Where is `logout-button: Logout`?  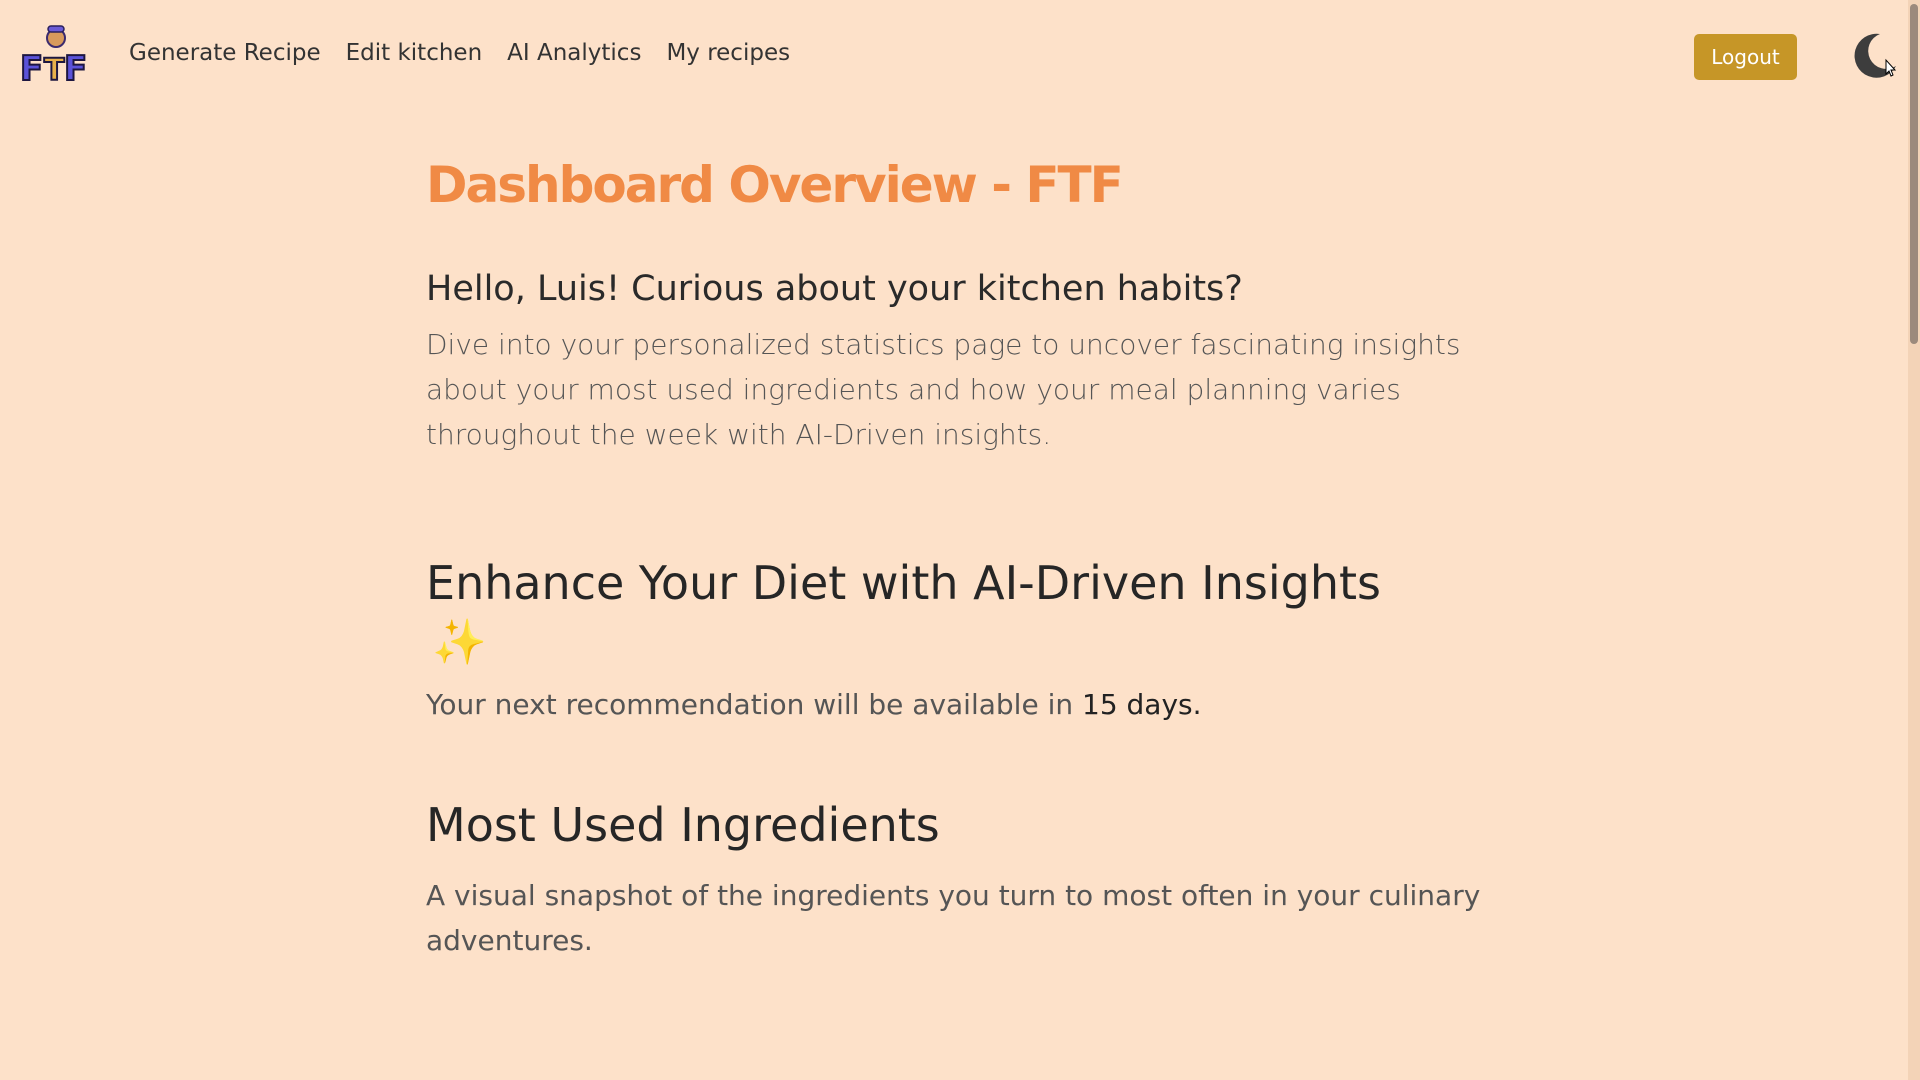 logout-button: Logout is located at coordinates (1745, 57).